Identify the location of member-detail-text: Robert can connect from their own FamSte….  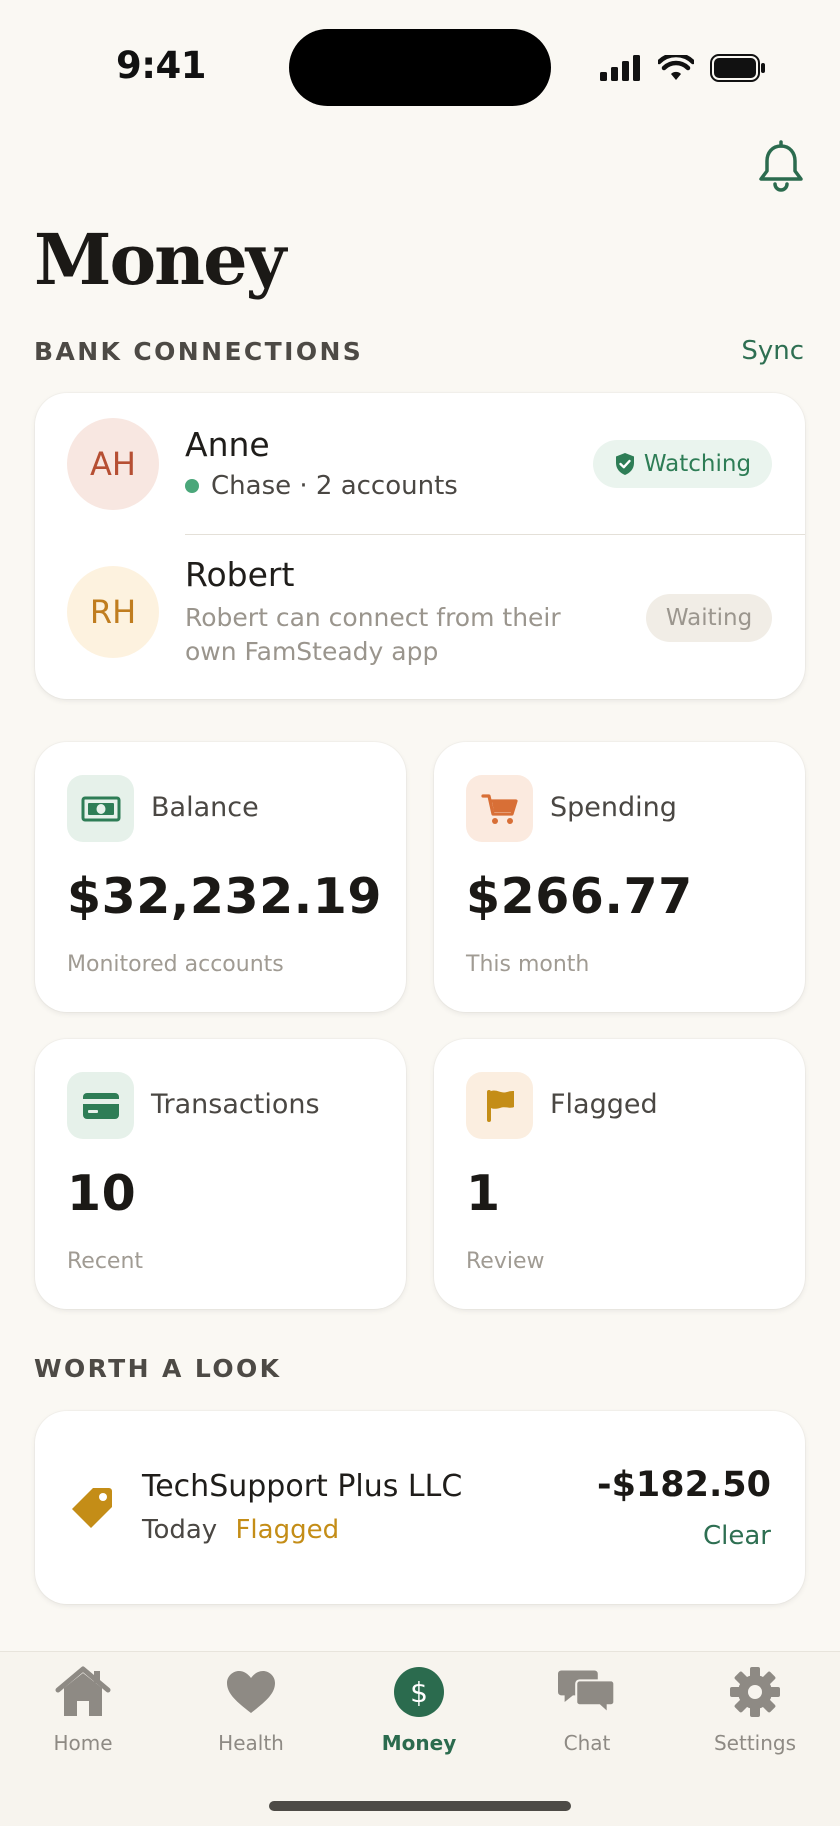
(373, 634).